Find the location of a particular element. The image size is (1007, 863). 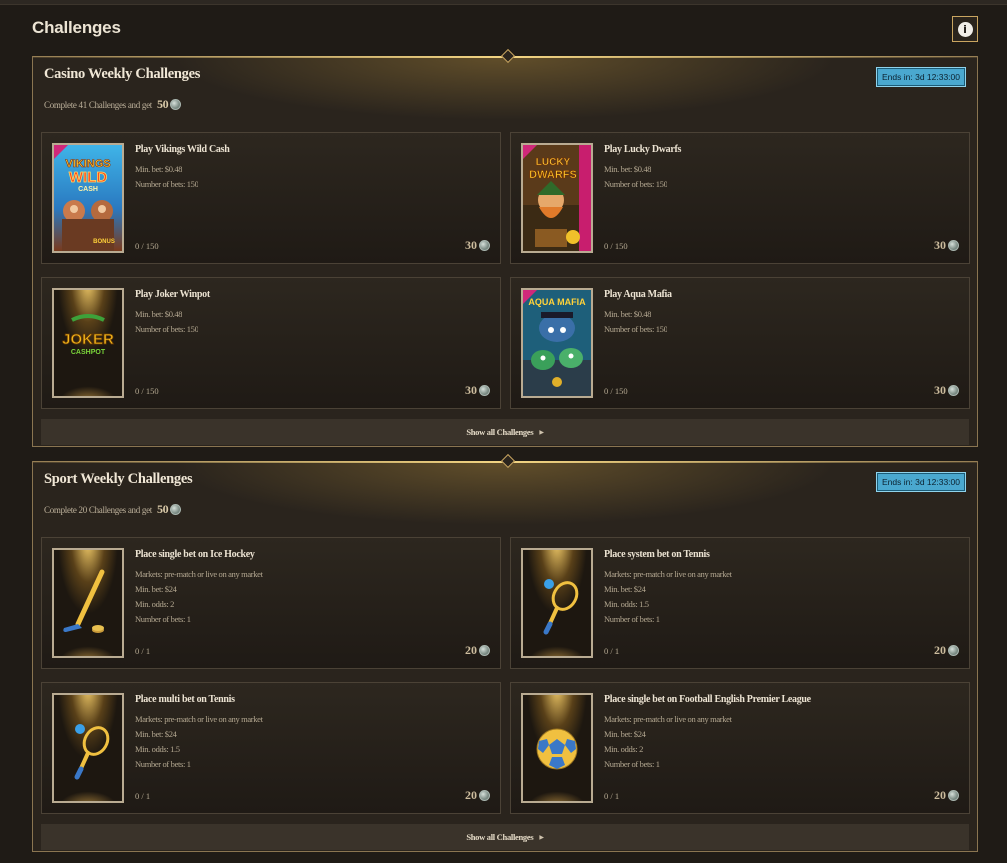

info-icon: i is located at coordinates (965, 29).